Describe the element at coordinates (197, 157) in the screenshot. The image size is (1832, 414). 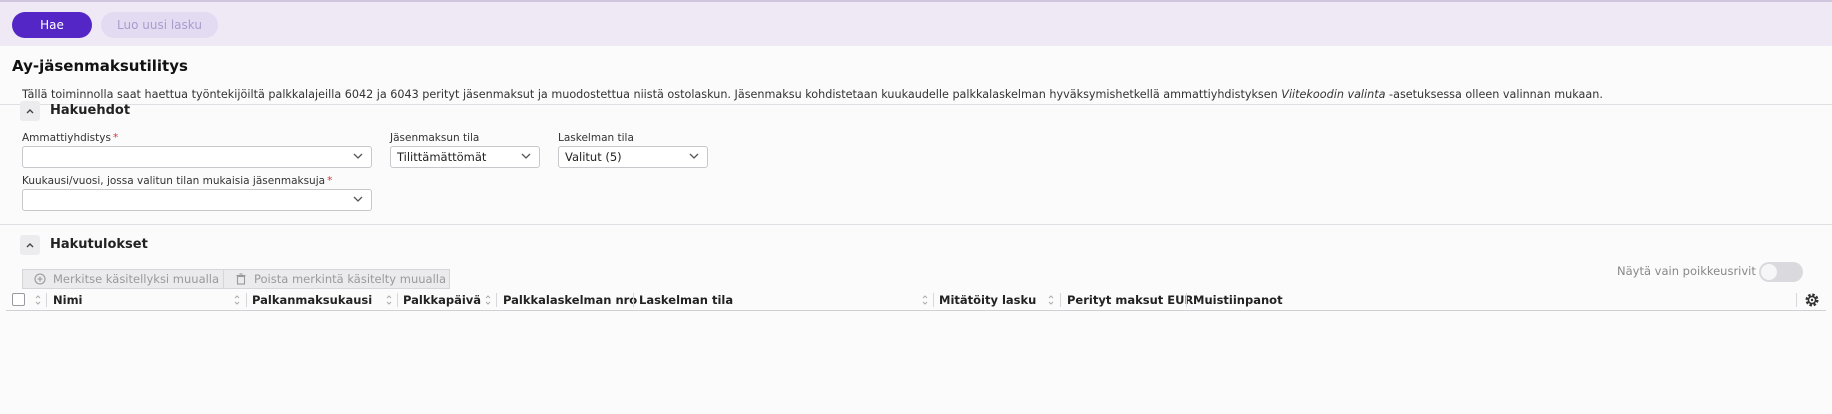
I see `union-select` at that location.